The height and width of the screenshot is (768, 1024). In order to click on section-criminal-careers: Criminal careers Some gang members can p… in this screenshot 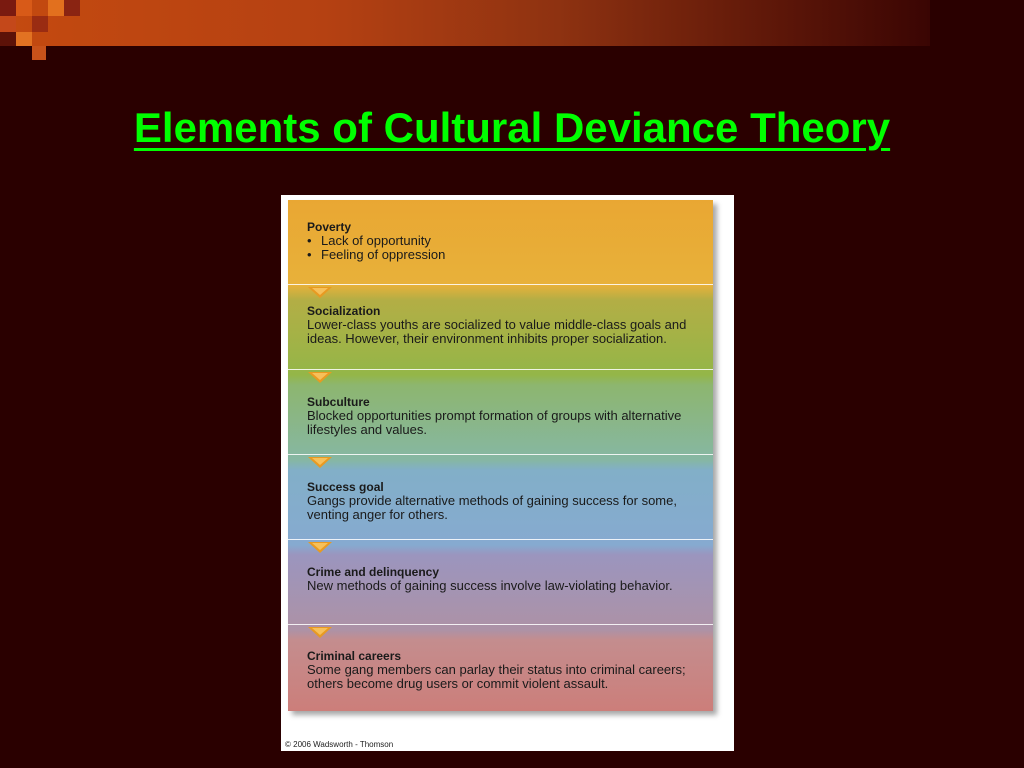, I will do `click(500, 668)`.